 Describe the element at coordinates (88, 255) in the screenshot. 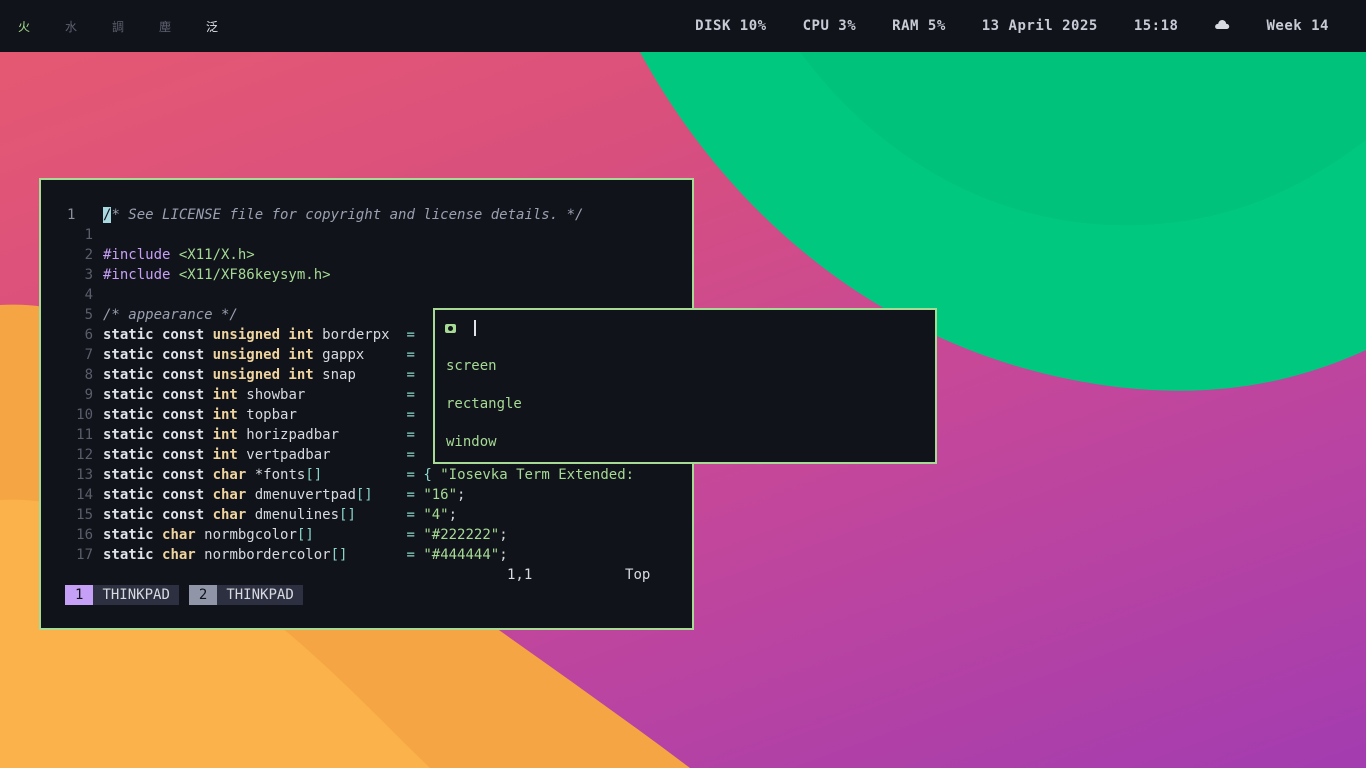

I see `line-number: 2` at that location.